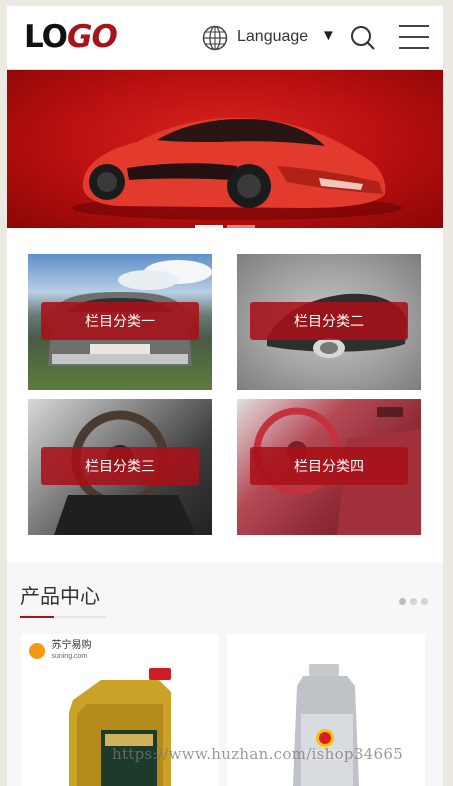 The image size is (453, 786). I want to click on section-title: 产品中心, so click(60, 597).